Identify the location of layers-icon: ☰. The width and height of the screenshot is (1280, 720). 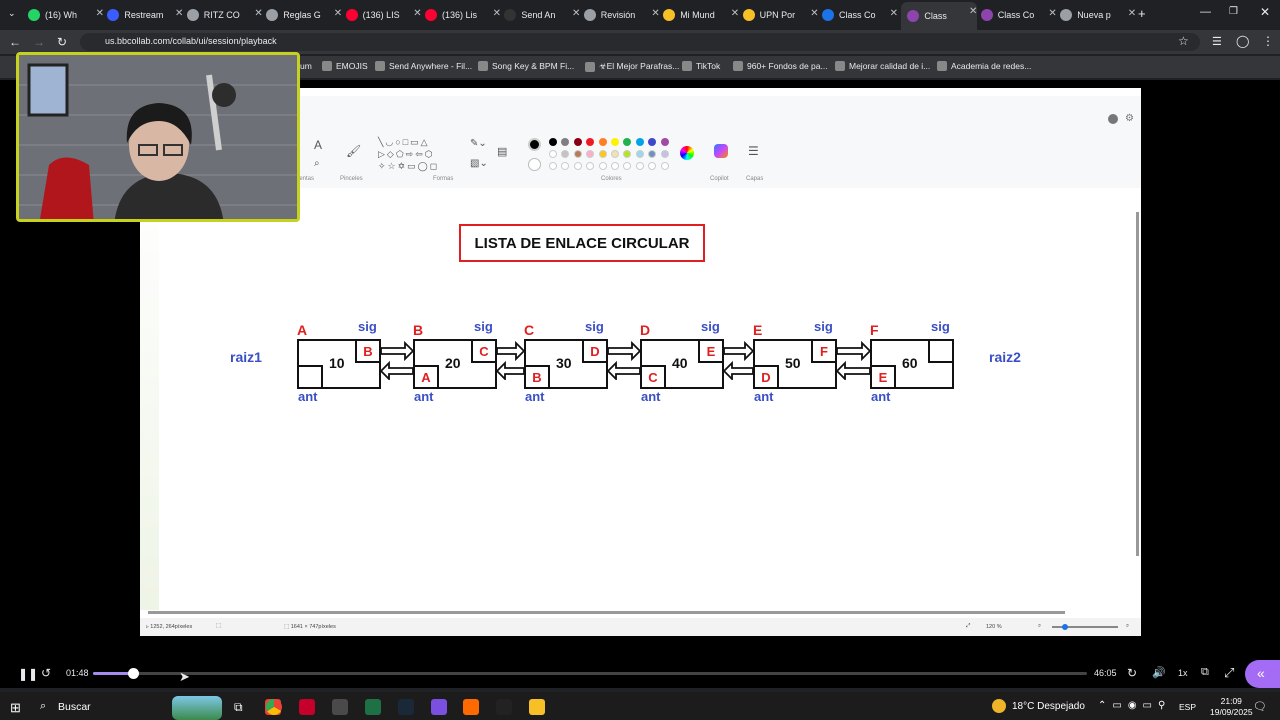
(753, 151).